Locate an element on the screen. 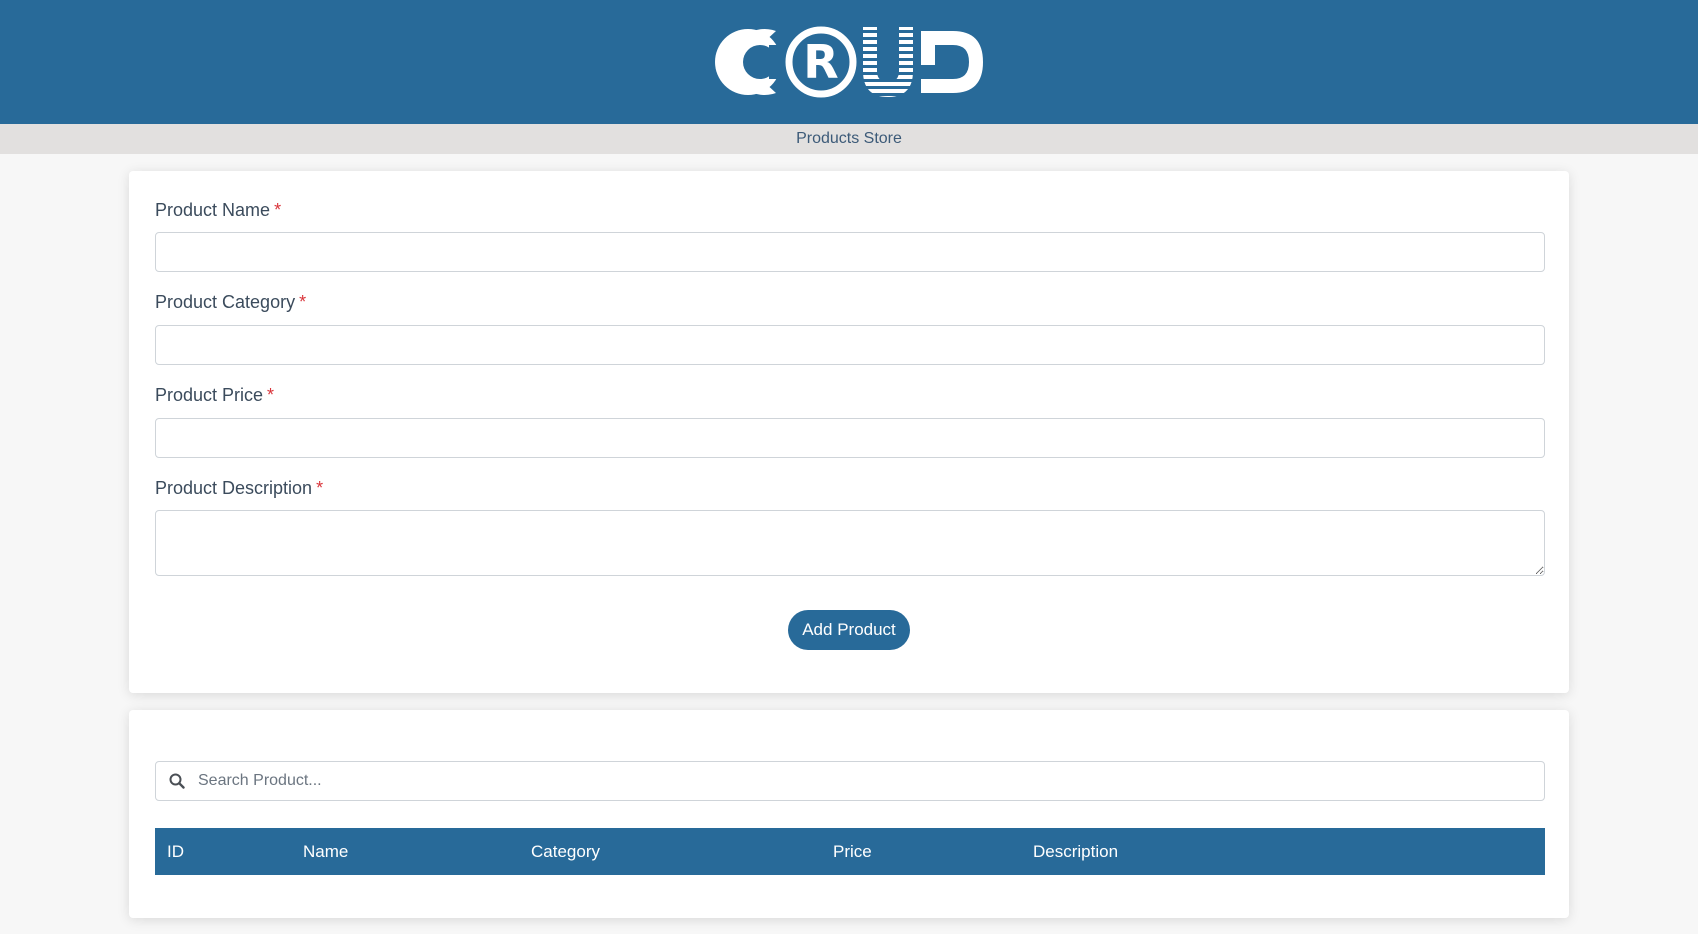  product-description-textarea is located at coordinates (850, 543).